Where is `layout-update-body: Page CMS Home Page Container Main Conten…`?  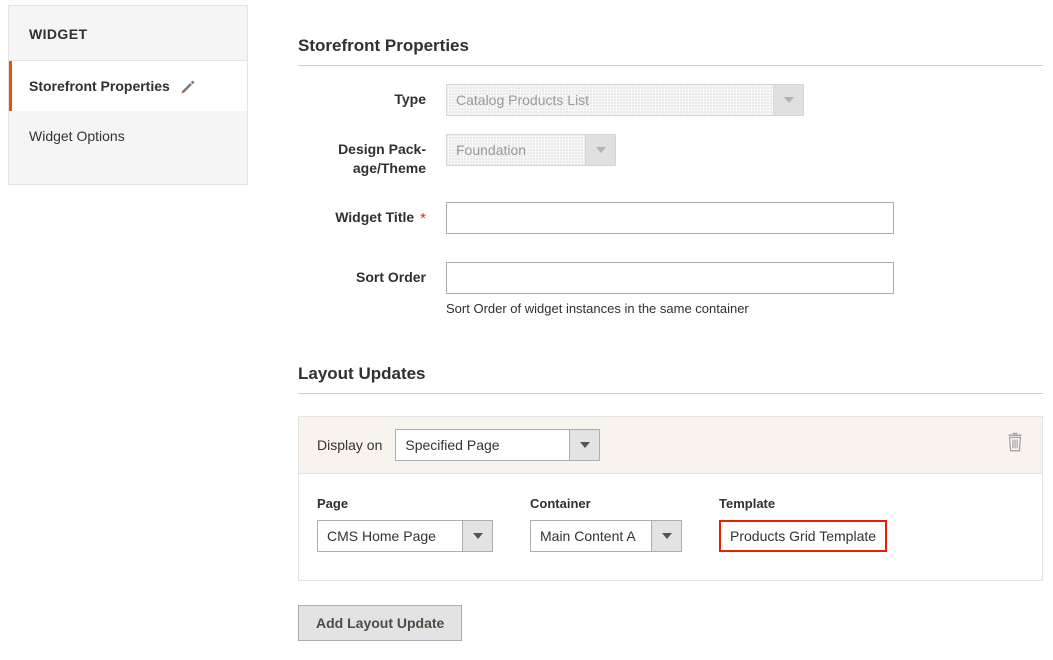 layout-update-body: Page CMS Home Page Container Main Conten… is located at coordinates (670, 527).